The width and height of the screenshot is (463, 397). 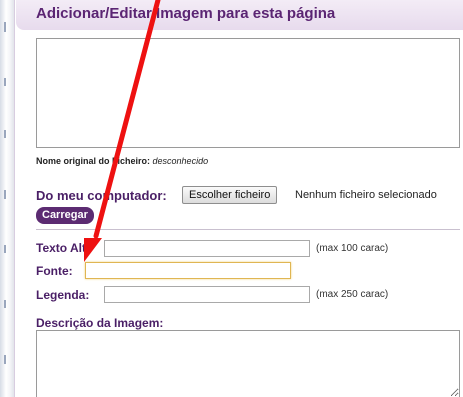 I want to click on description-label: Descrição da Imagem:, so click(x=100, y=323).